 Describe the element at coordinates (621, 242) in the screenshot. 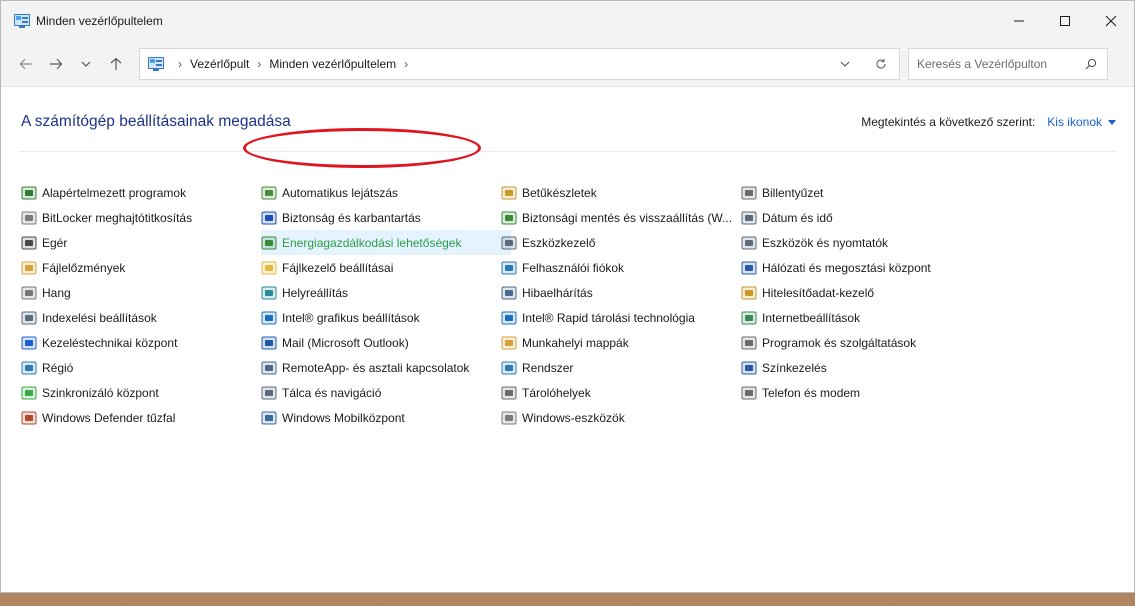

I see `control-panel-item: Eszközkezelő` at that location.